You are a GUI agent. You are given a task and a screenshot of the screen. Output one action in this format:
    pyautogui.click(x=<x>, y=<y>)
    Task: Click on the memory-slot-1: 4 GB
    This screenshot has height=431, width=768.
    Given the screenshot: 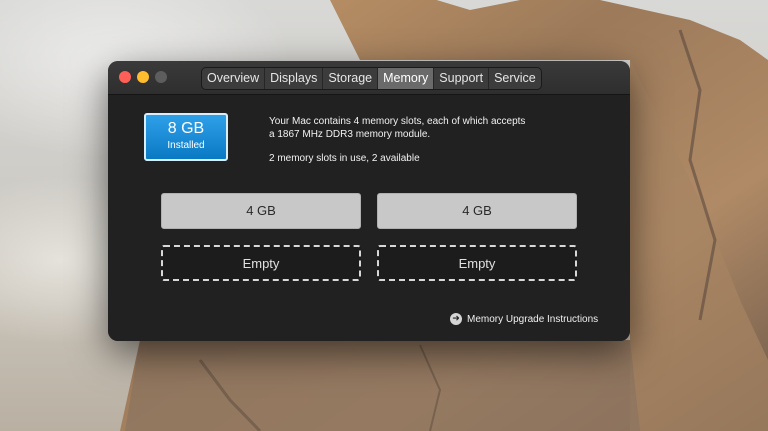 What is the action you would take?
    pyautogui.click(x=261, y=211)
    